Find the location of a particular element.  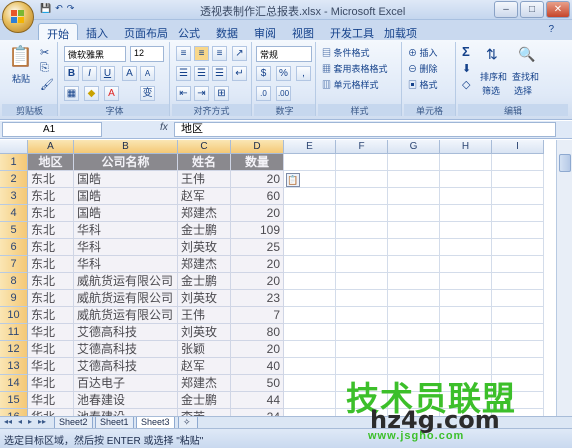

increase-decimal-icon: .0 is located at coordinates (263, 93).